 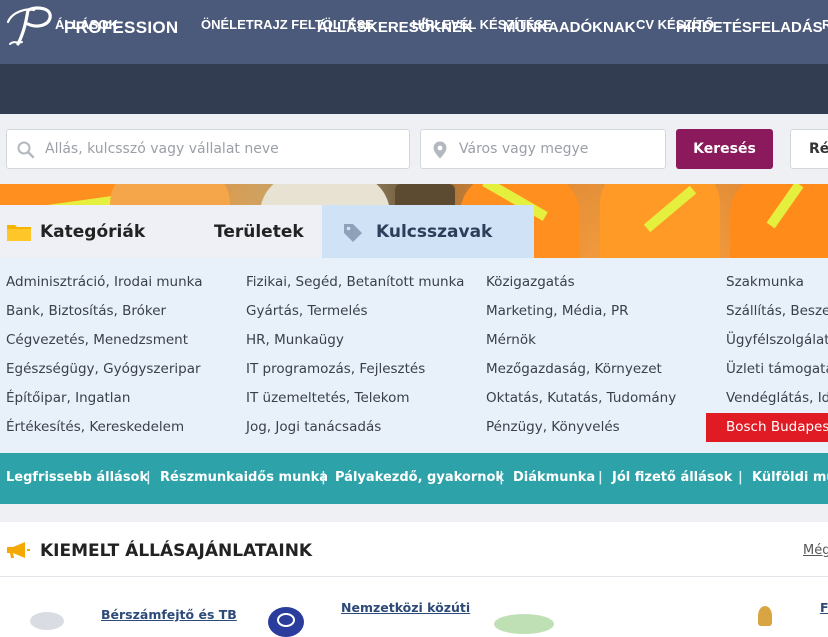 What do you see at coordinates (176, 551) in the screenshot?
I see `featured-title: KIEMELT ÁLLÁSAJÁNLATAINK` at bounding box center [176, 551].